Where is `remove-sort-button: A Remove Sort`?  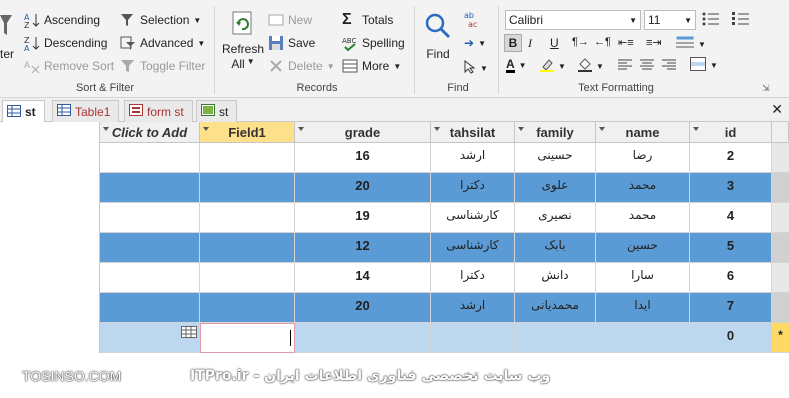 remove-sort-button: A Remove Sort is located at coordinates (69, 66).